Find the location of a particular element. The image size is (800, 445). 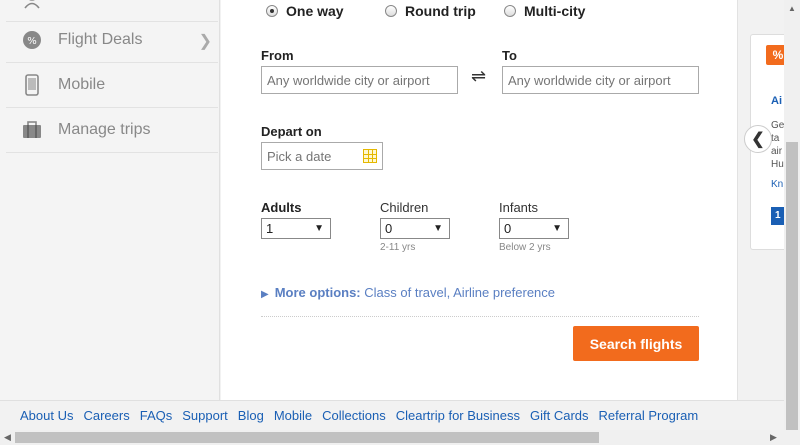

sidebar-item-label: Manage trips is located at coordinates (104, 129).